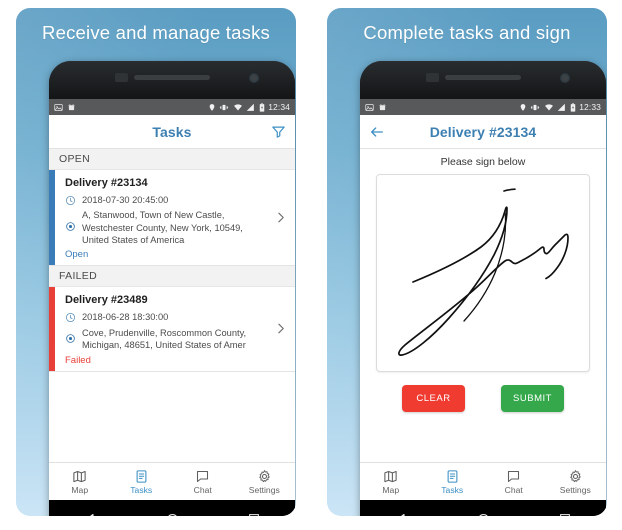 The width and height of the screenshot is (622, 530). What do you see at coordinates (77, 255) in the screenshot?
I see `status-badge: Open` at bounding box center [77, 255].